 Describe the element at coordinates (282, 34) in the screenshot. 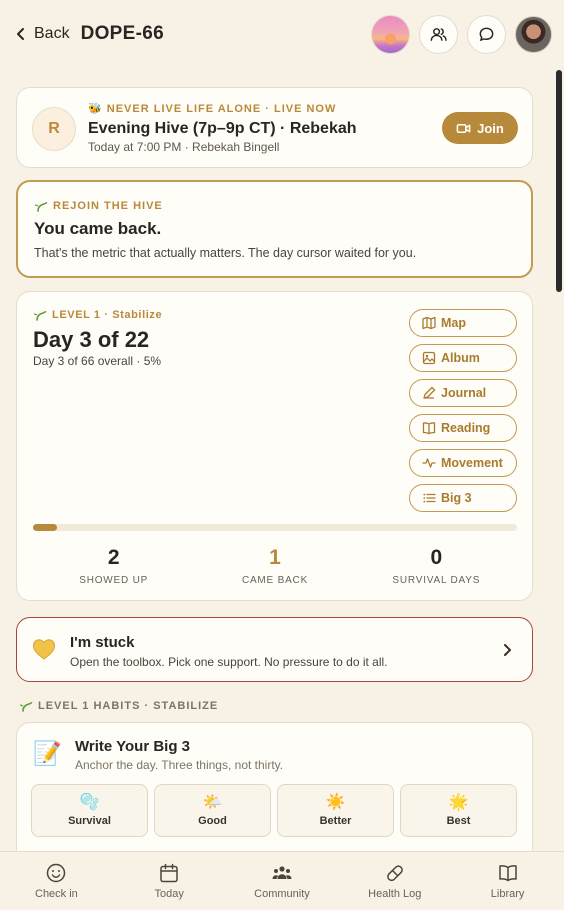

I see `top-bar: Back DOPE-66` at that location.